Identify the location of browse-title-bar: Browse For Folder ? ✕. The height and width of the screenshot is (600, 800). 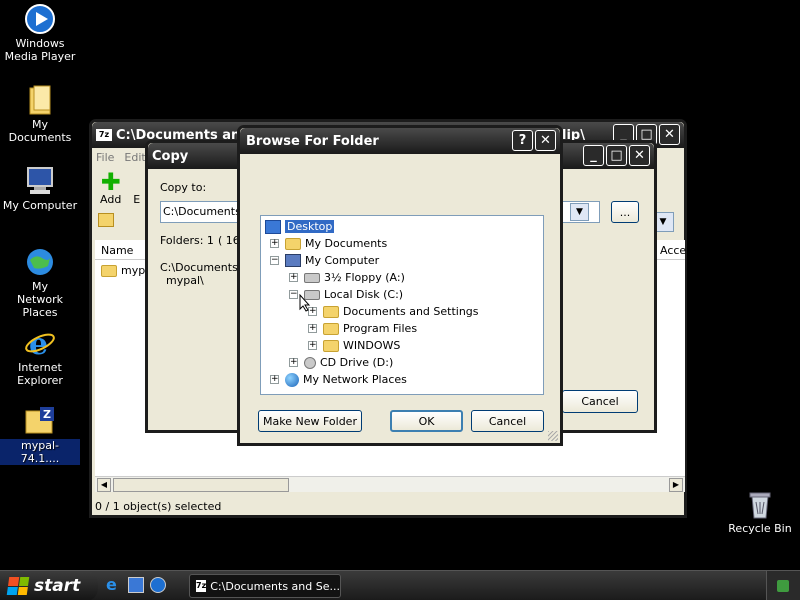
(400, 141).